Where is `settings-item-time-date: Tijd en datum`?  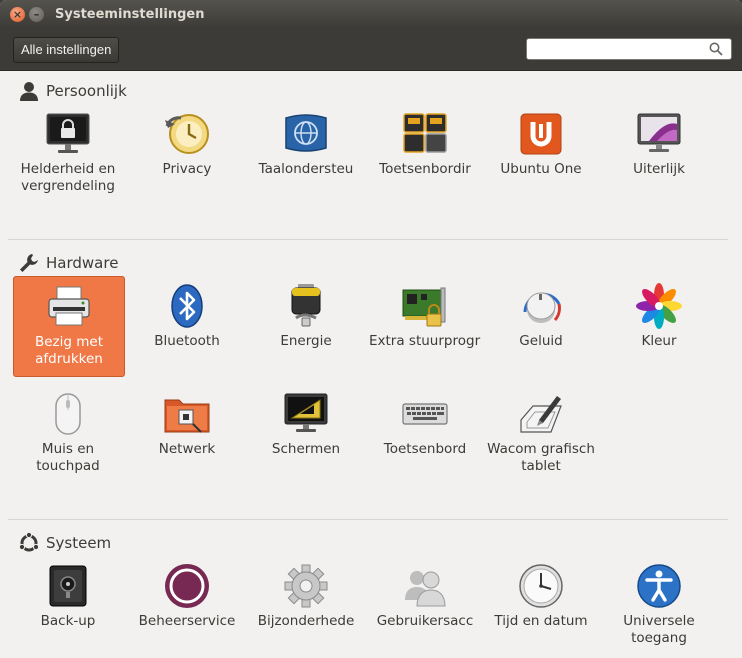
settings-item-time-date: Tijd en datum is located at coordinates (541, 596).